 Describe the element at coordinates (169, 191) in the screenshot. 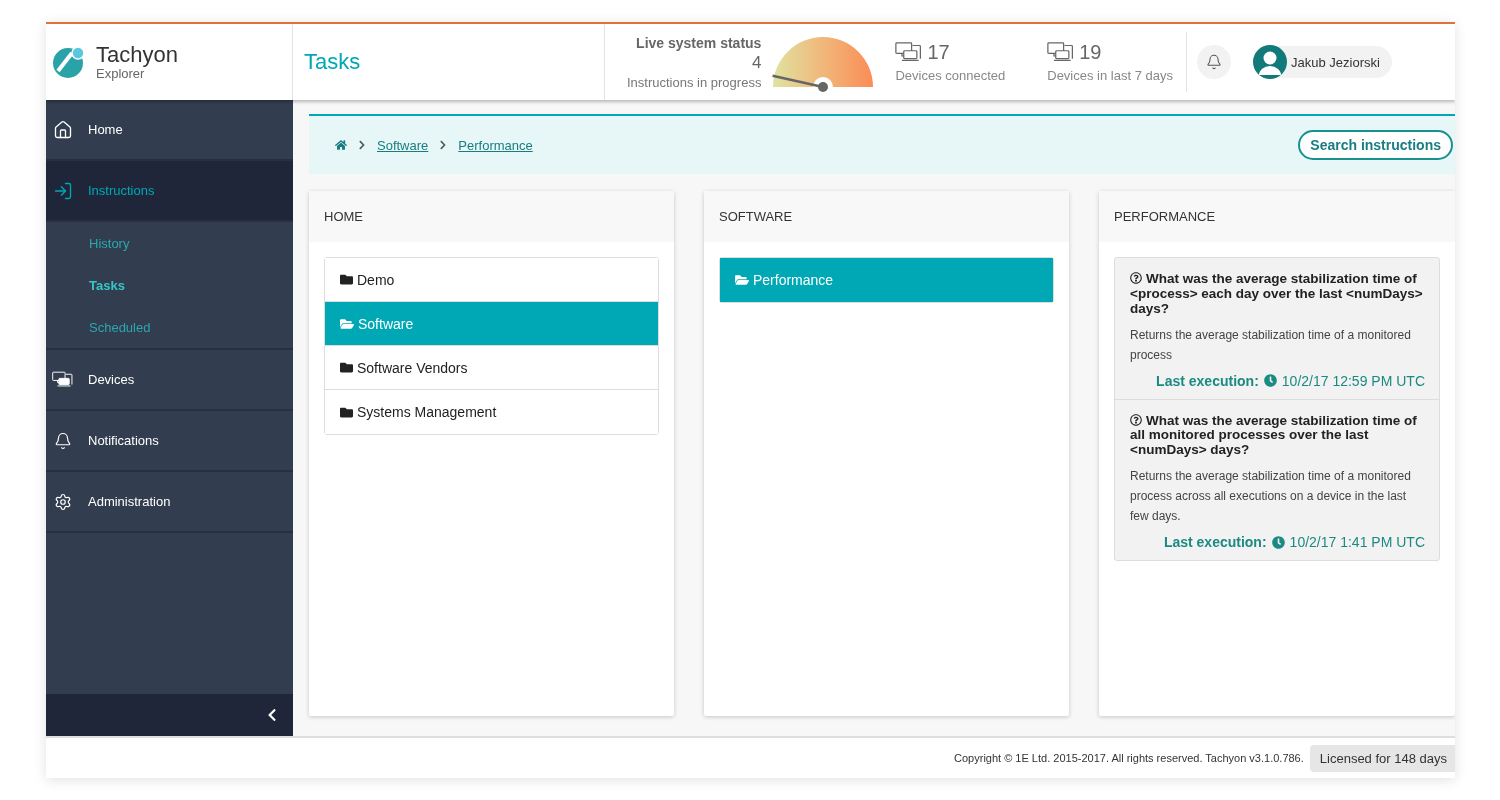

I see `sidebar-item: Instructions` at that location.